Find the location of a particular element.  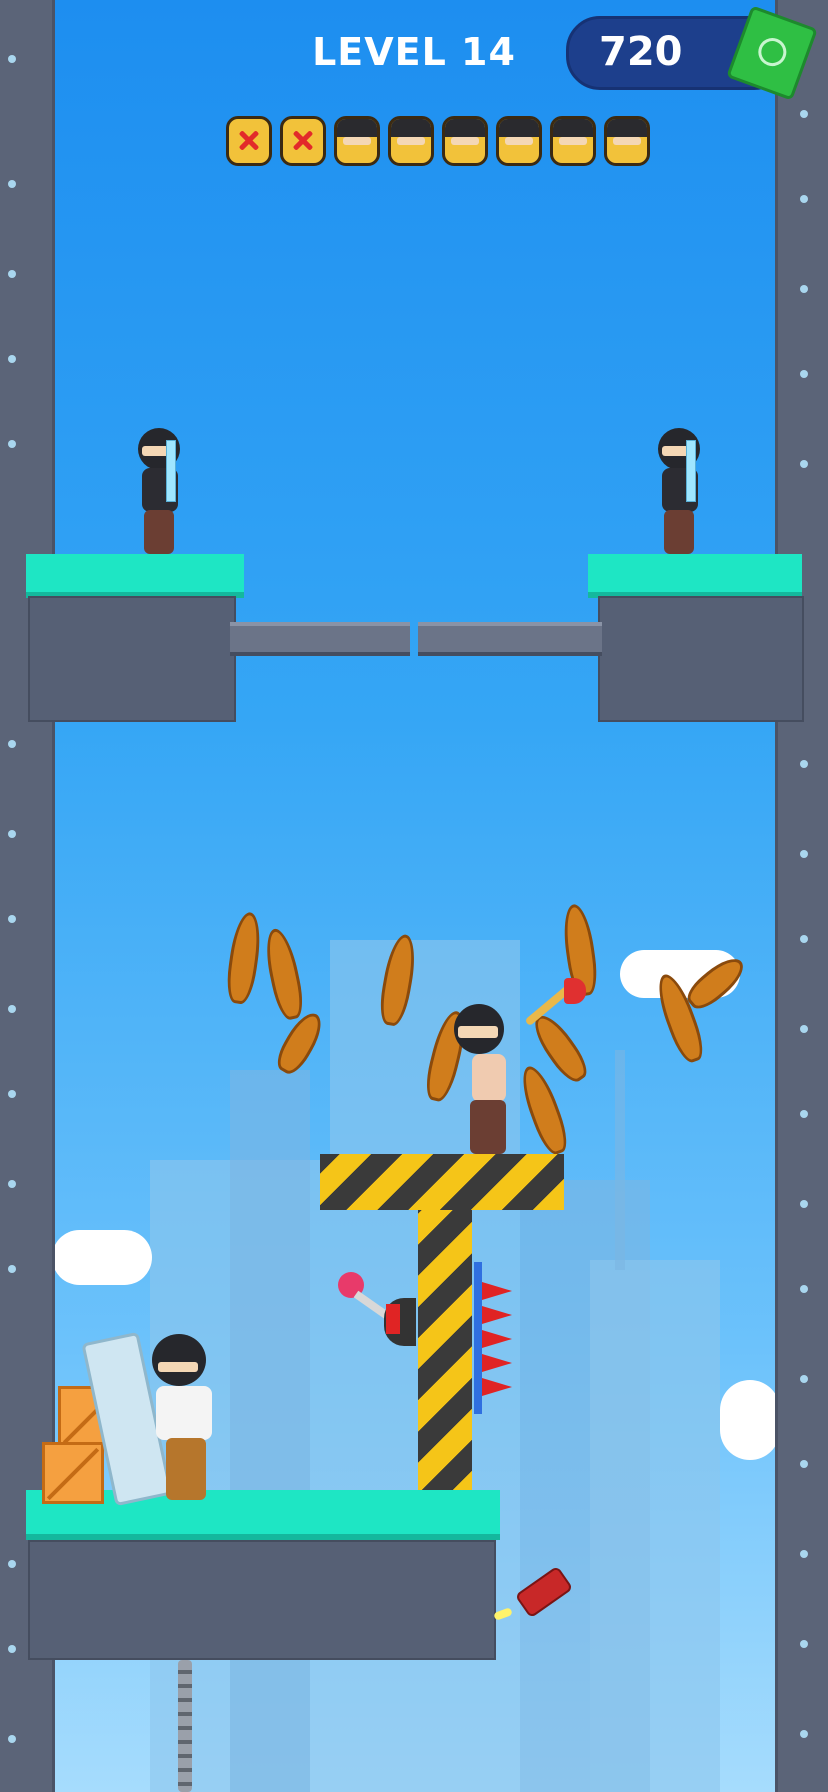

ninja-guard-left is located at coordinates (162, 491).